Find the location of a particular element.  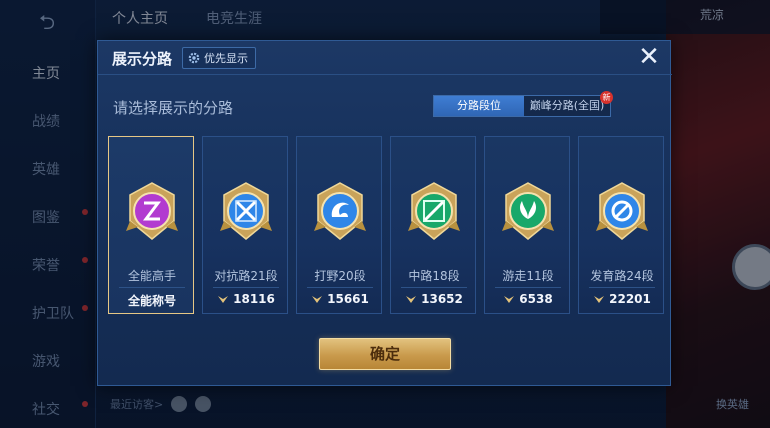

allround-emblem-icon is located at coordinates (152, 211).